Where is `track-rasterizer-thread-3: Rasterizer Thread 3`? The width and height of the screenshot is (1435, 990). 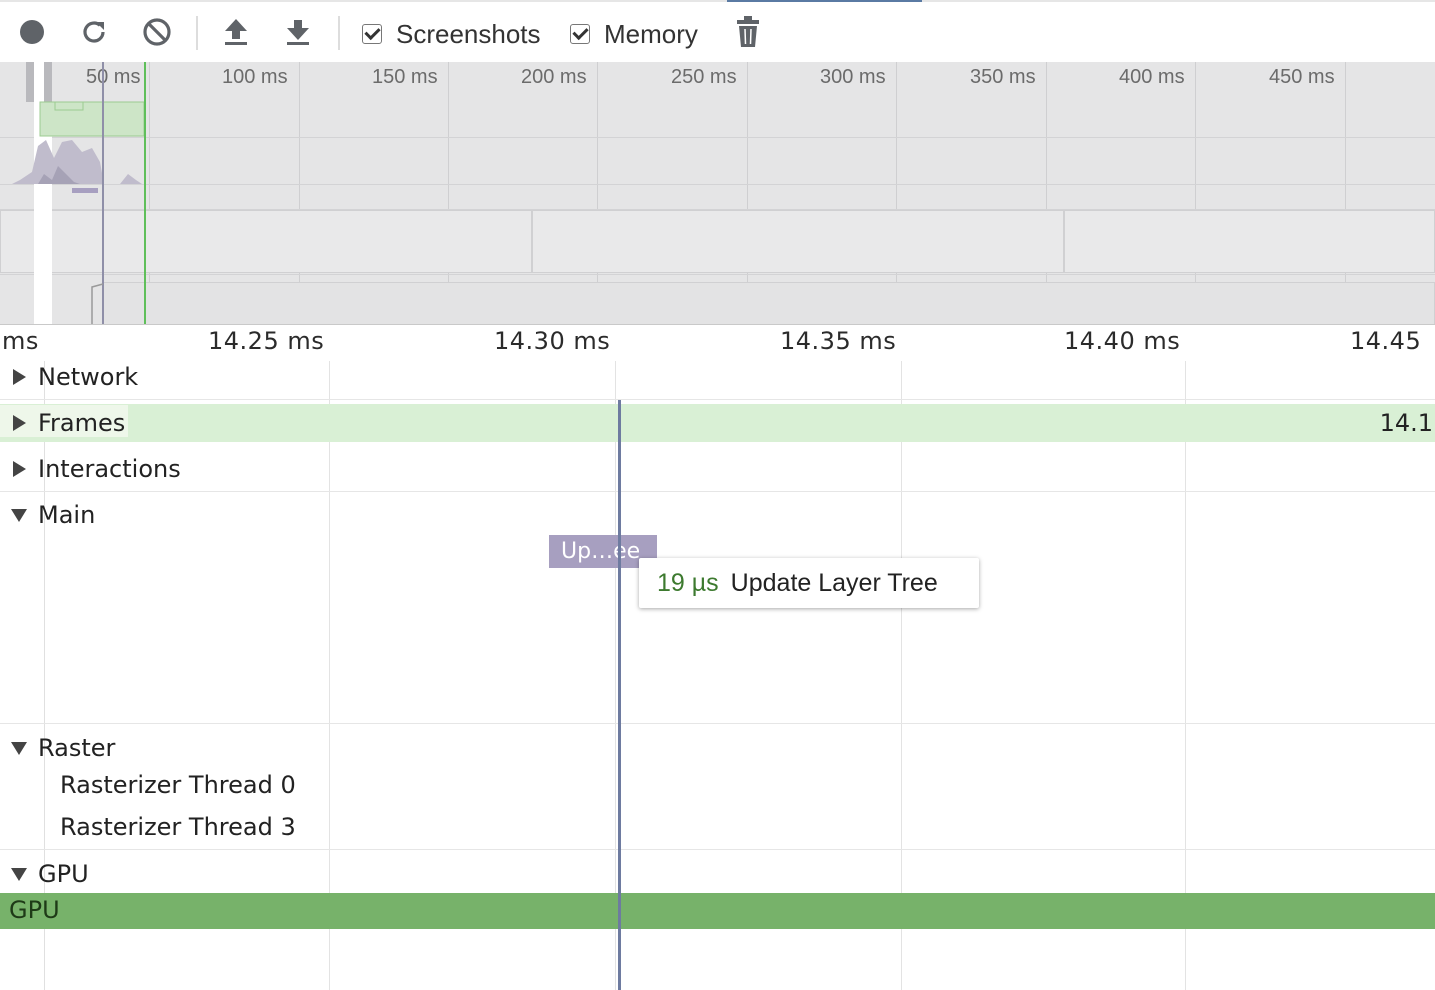
track-rasterizer-thread-3: Rasterizer Thread 3 is located at coordinates (178, 827).